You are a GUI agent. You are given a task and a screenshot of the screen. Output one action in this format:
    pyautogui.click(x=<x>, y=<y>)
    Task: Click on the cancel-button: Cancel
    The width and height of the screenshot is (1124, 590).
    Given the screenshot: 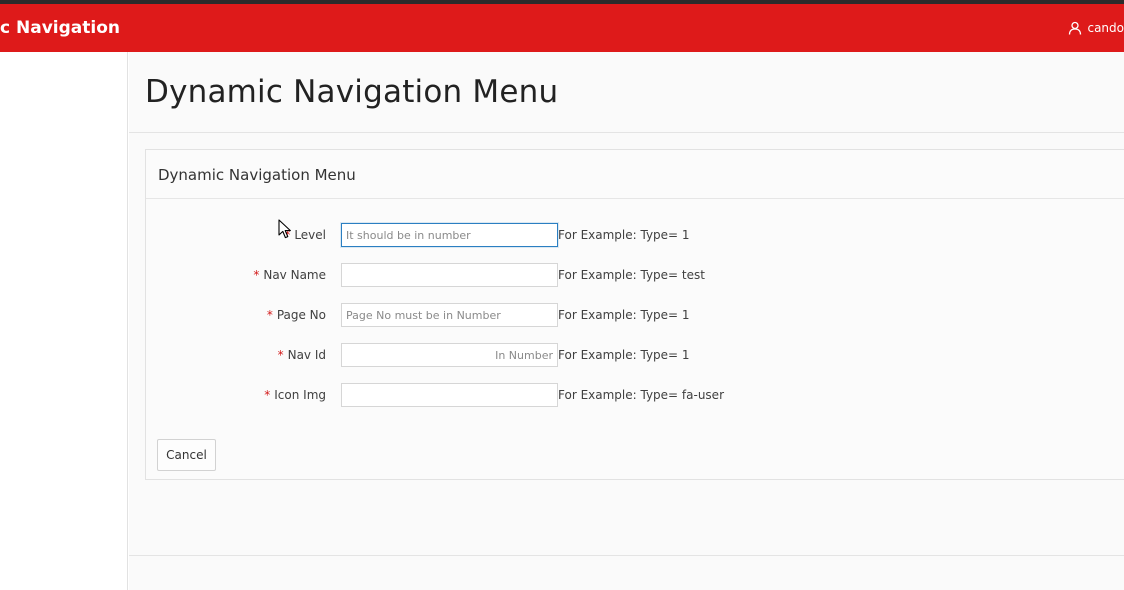 What is the action you would take?
    pyautogui.click(x=186, y=455)
    